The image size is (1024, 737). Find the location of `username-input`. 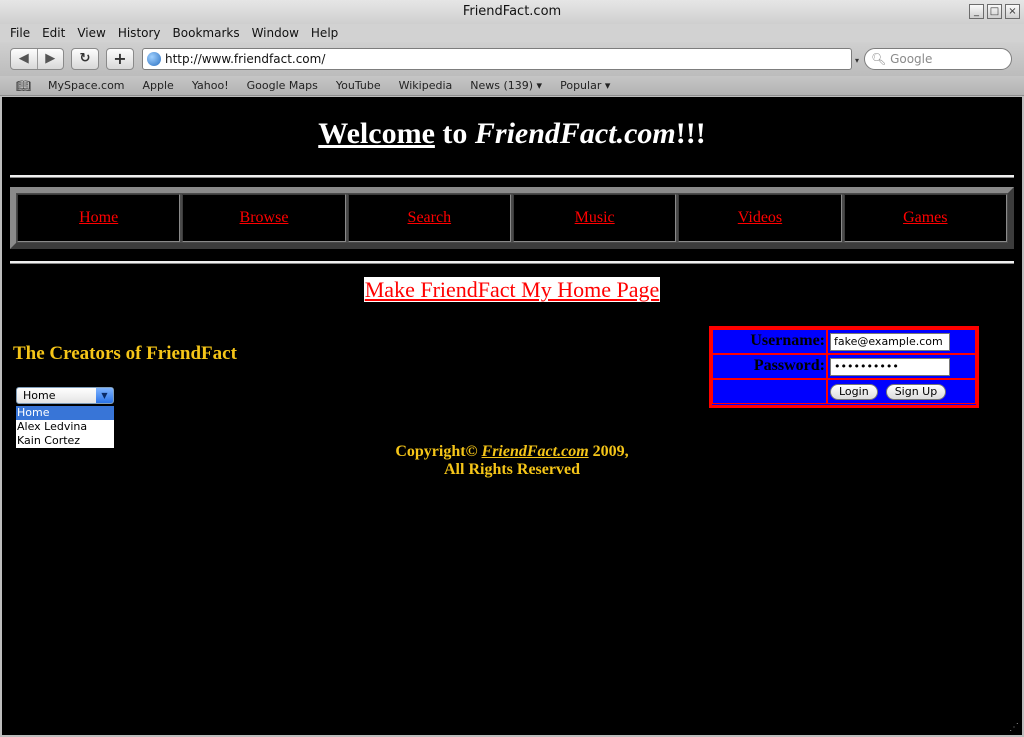

username-input is located at coordinates (890, 341).